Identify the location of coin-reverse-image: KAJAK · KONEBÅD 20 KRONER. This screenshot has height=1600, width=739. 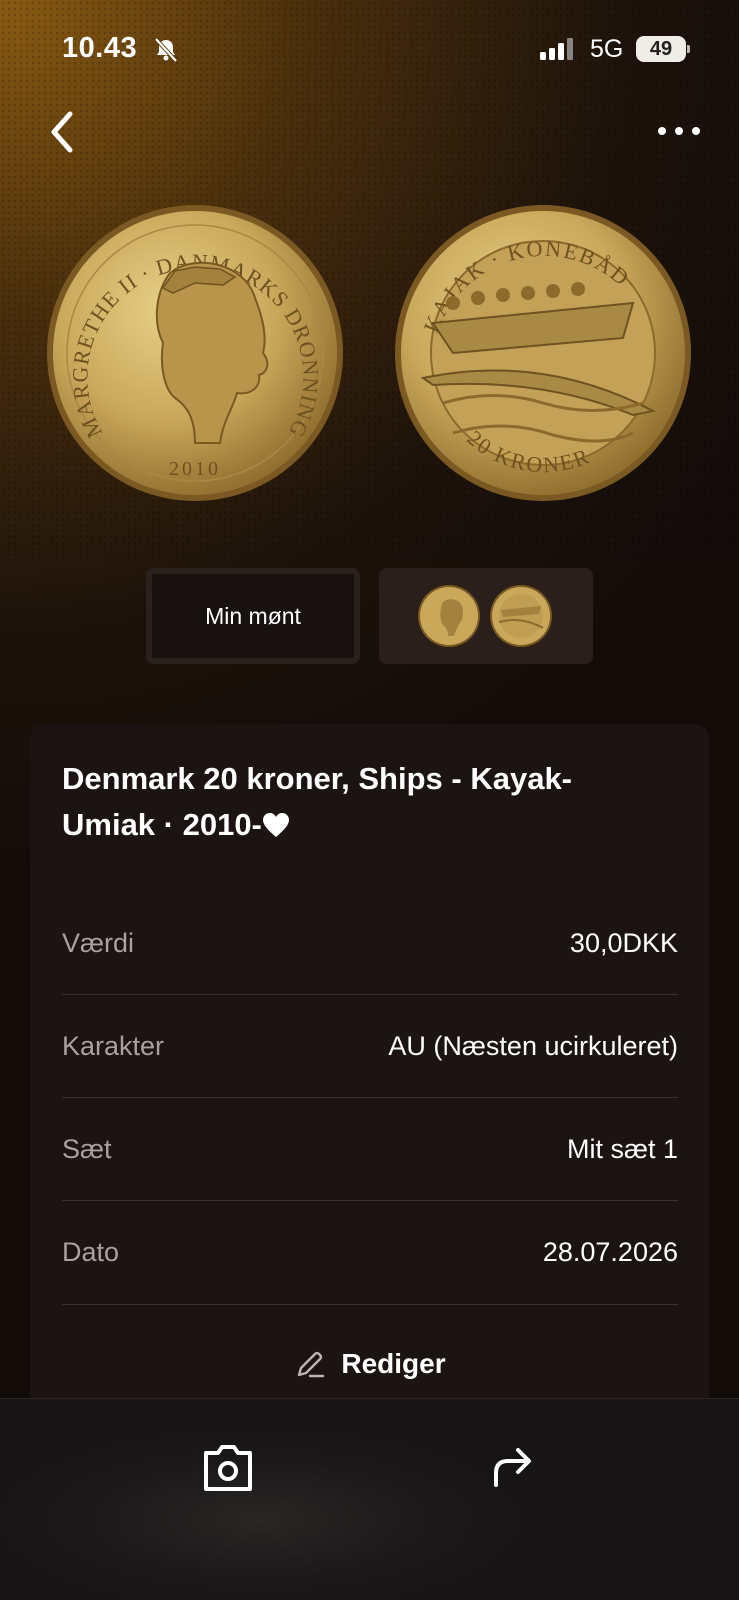
(543, 353).